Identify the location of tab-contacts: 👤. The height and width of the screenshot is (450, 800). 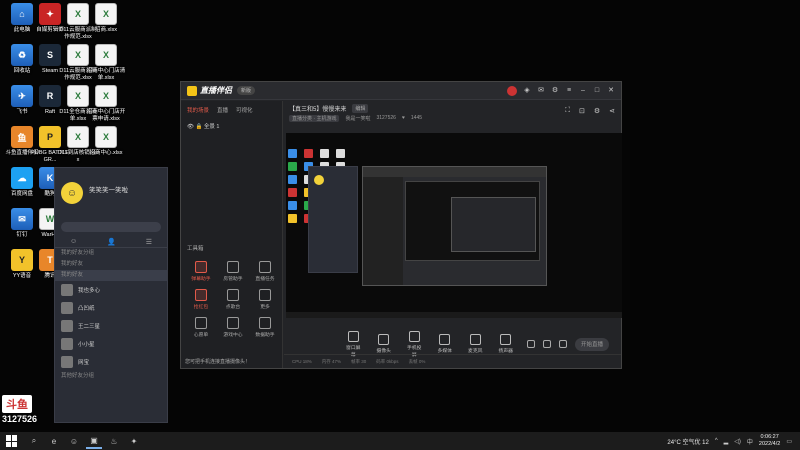
(111, 242).